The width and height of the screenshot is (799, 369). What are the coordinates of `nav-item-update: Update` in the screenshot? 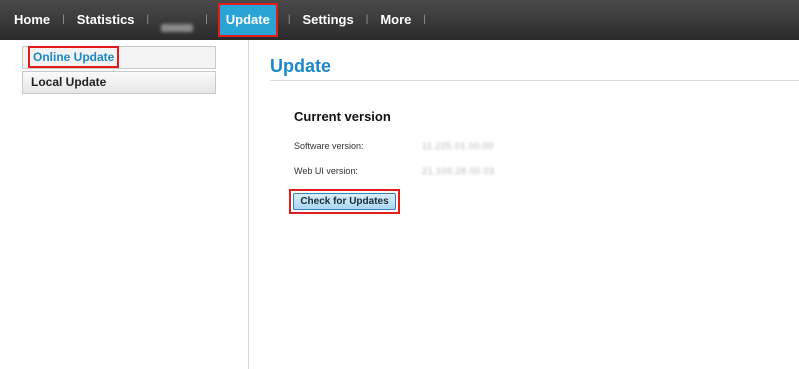 It's located at (247, 20).